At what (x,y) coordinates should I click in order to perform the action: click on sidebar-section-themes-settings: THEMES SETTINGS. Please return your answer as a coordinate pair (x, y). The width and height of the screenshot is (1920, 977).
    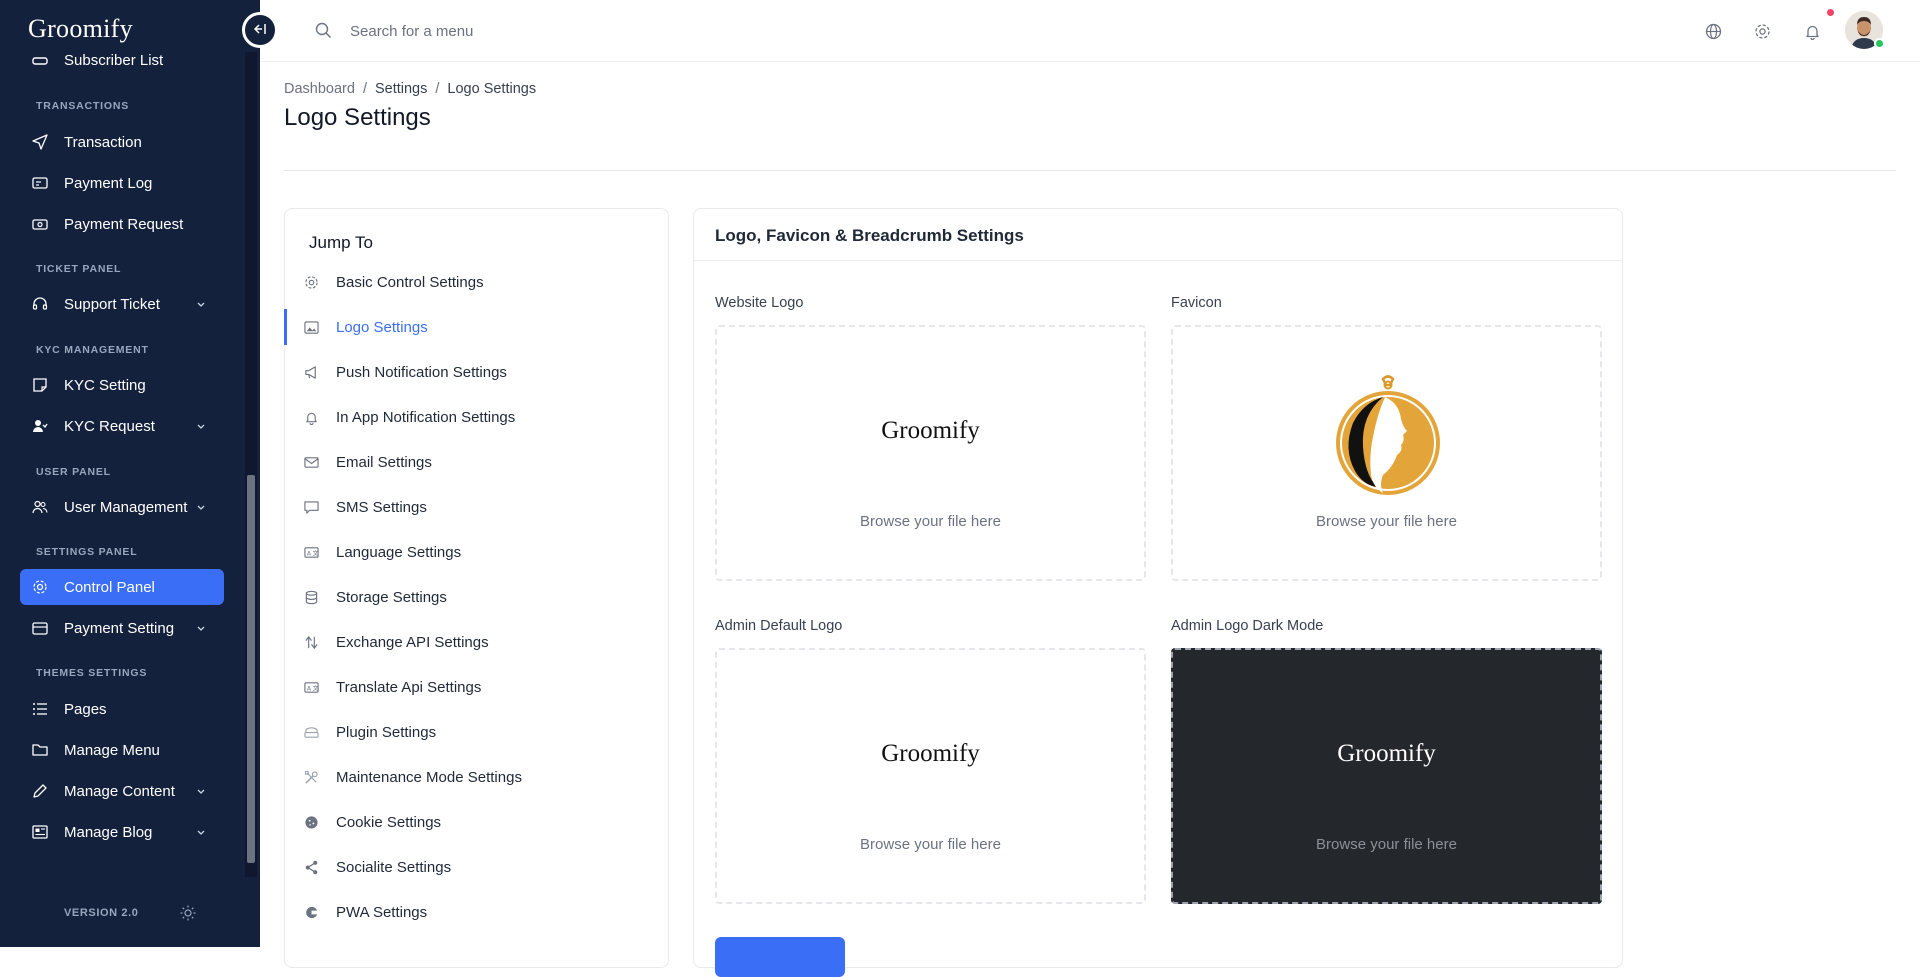
    Looking at the image, I should click on (92, 673).